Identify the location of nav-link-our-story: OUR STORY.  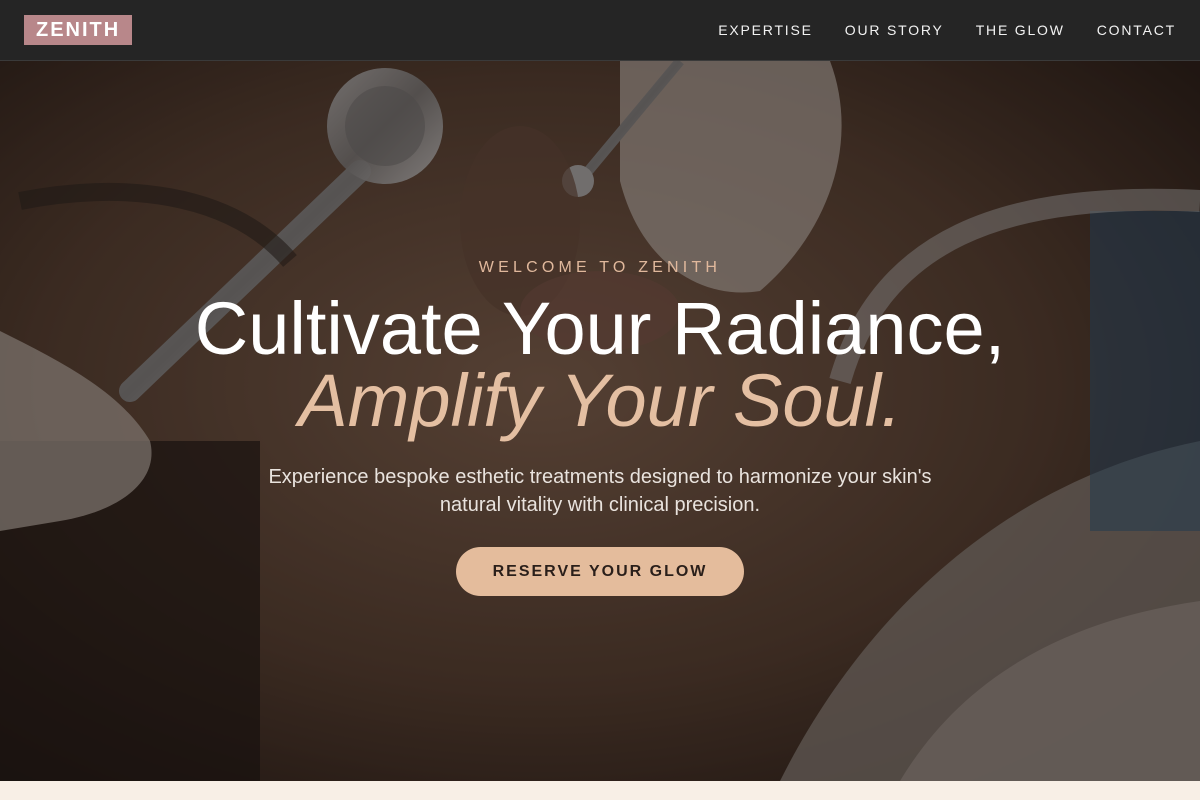
(894, 30).